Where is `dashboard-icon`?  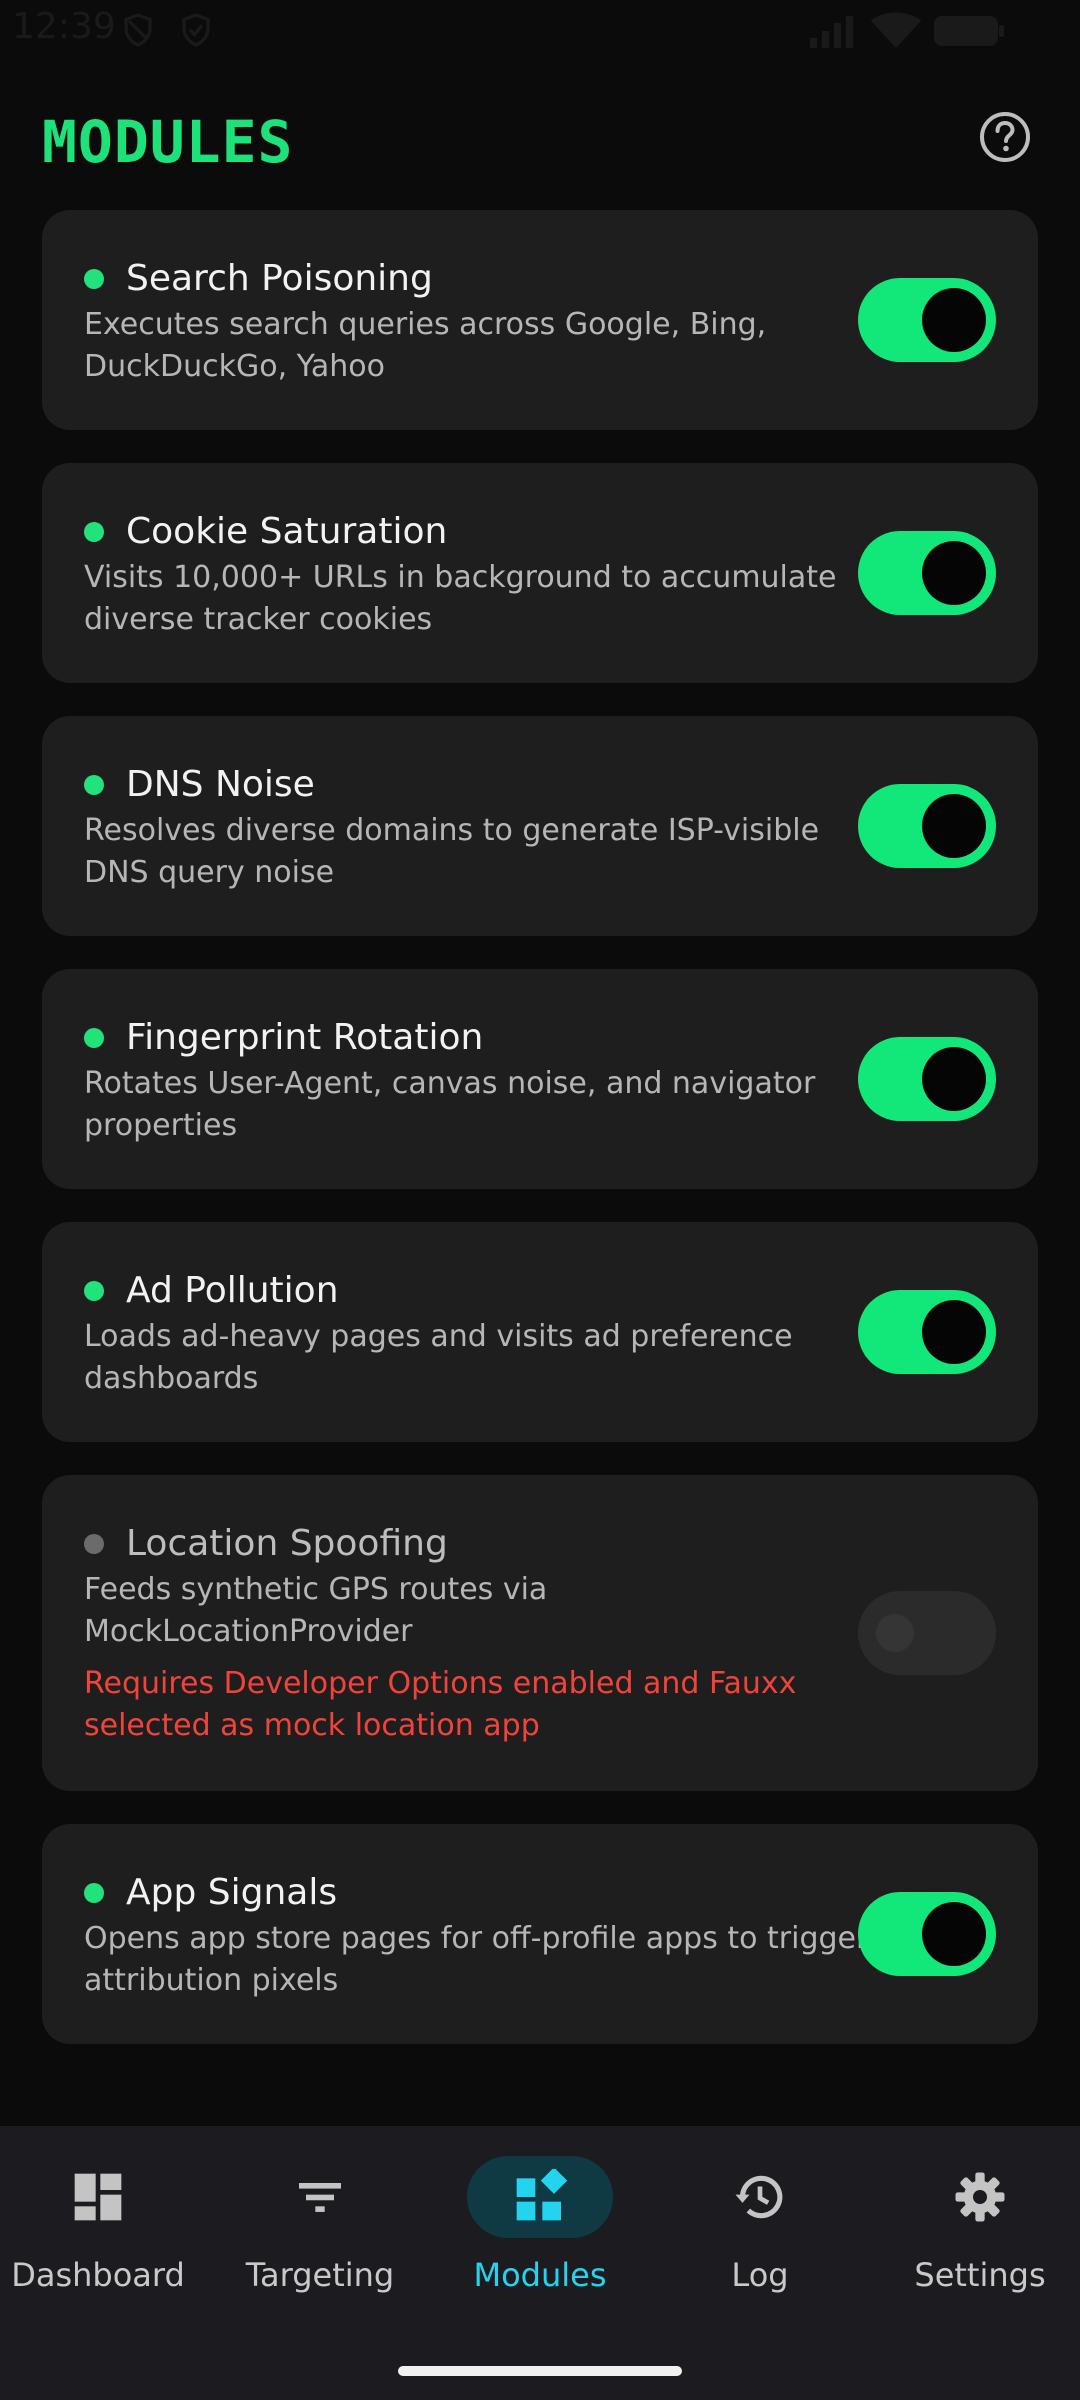 dashboard-icon is located at coordinates (98, 2197).